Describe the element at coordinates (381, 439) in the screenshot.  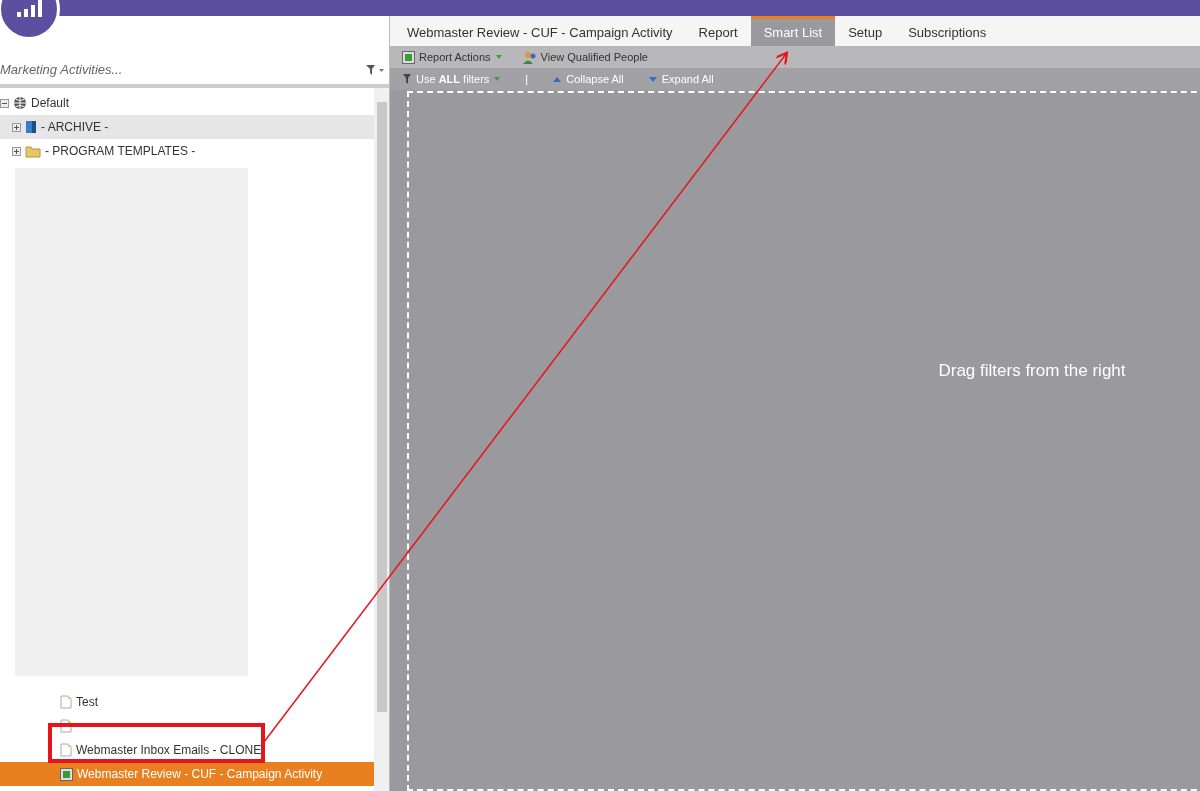
I see `scrollbar` at that location.